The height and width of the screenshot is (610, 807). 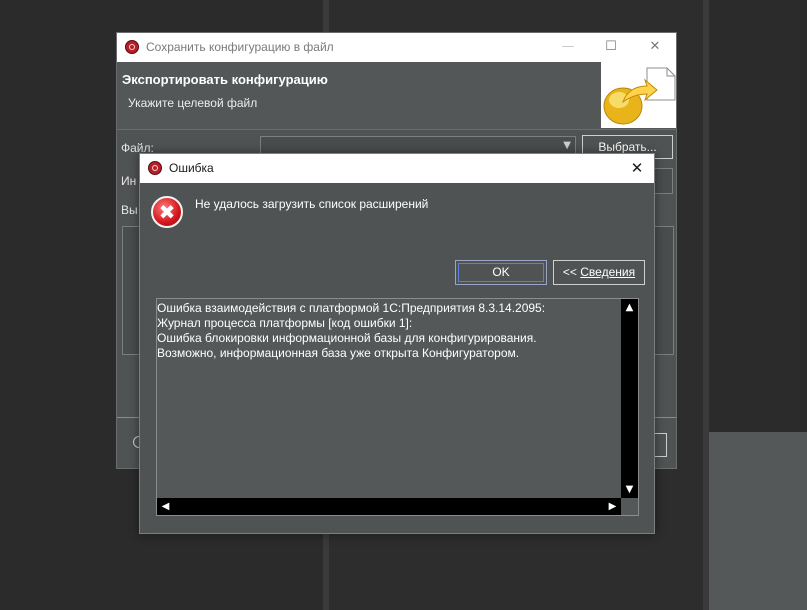 What do you see at coordinates (629, 307) in the screenshot?
I see `scroll-up-icon: ▲` at bounding box center [629, 307].